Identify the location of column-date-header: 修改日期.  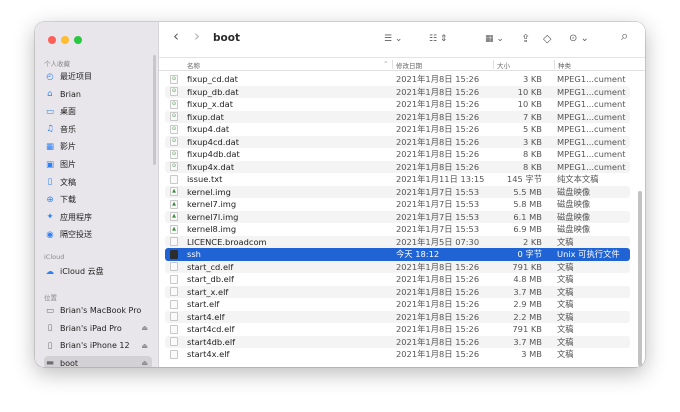
(409, 65).